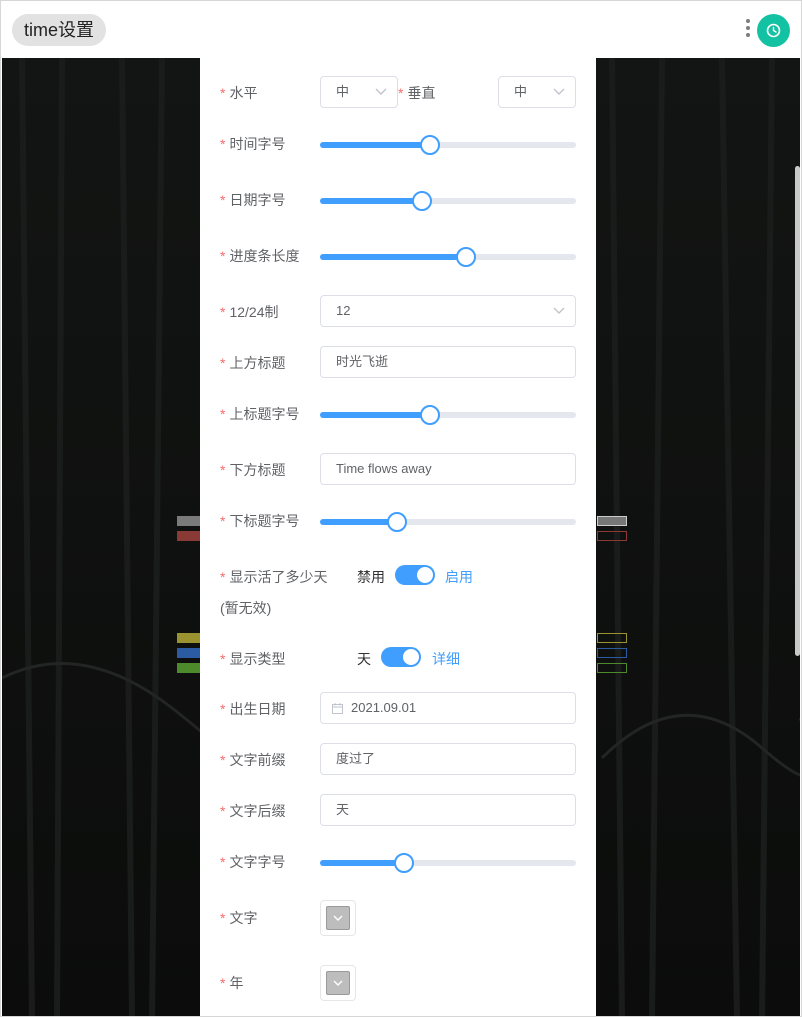 This screenshot has width=802, height=1017. Describe the element at coordinates (337, 708) in the screenshot. I see `calendar-icon` at that location.